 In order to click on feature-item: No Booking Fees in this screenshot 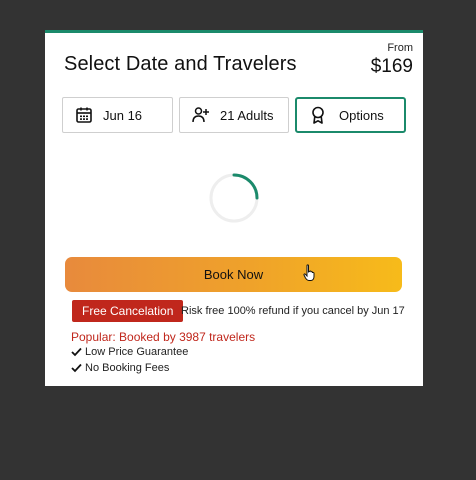, I will do `click(120, 368)`.